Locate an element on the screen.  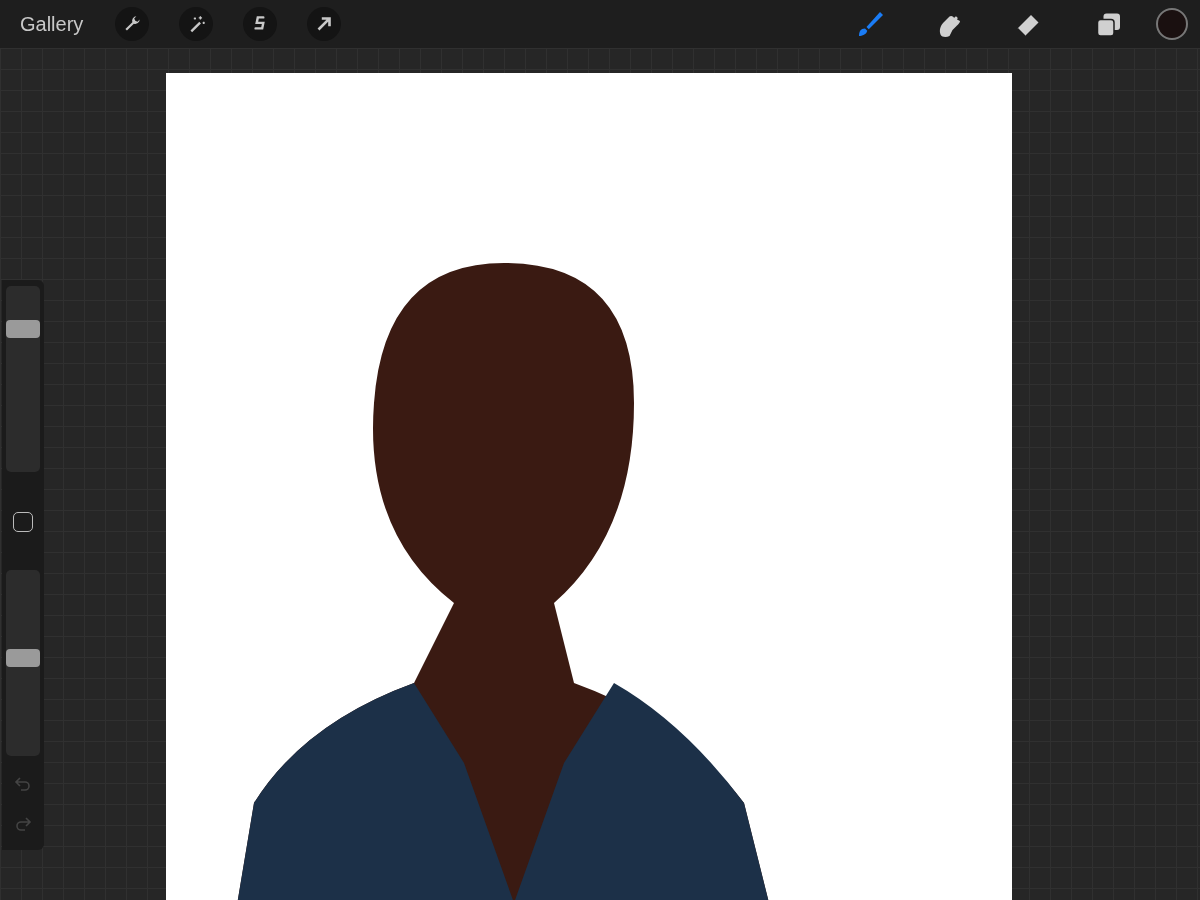
wrench-tool-button is located at coordinates (132, 24).